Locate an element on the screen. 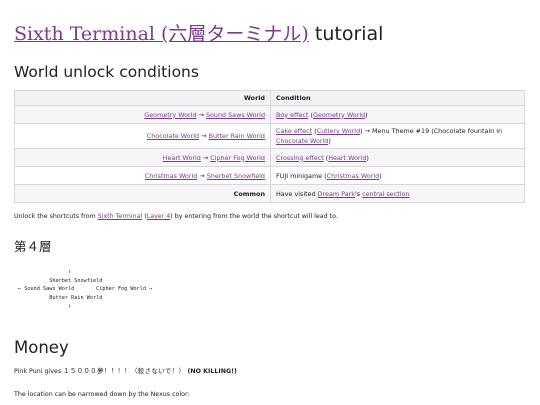 The width and height of the screenshot is (540, 405). condition-cell: Boy effect (Geometry World) is located at coordinates (397, 114).